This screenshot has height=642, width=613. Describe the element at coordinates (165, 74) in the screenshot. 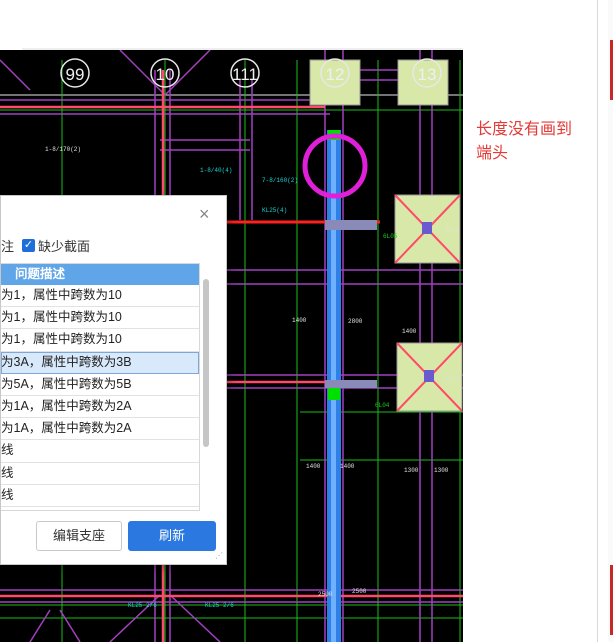

I see `grid-label-10: 10` at that location.